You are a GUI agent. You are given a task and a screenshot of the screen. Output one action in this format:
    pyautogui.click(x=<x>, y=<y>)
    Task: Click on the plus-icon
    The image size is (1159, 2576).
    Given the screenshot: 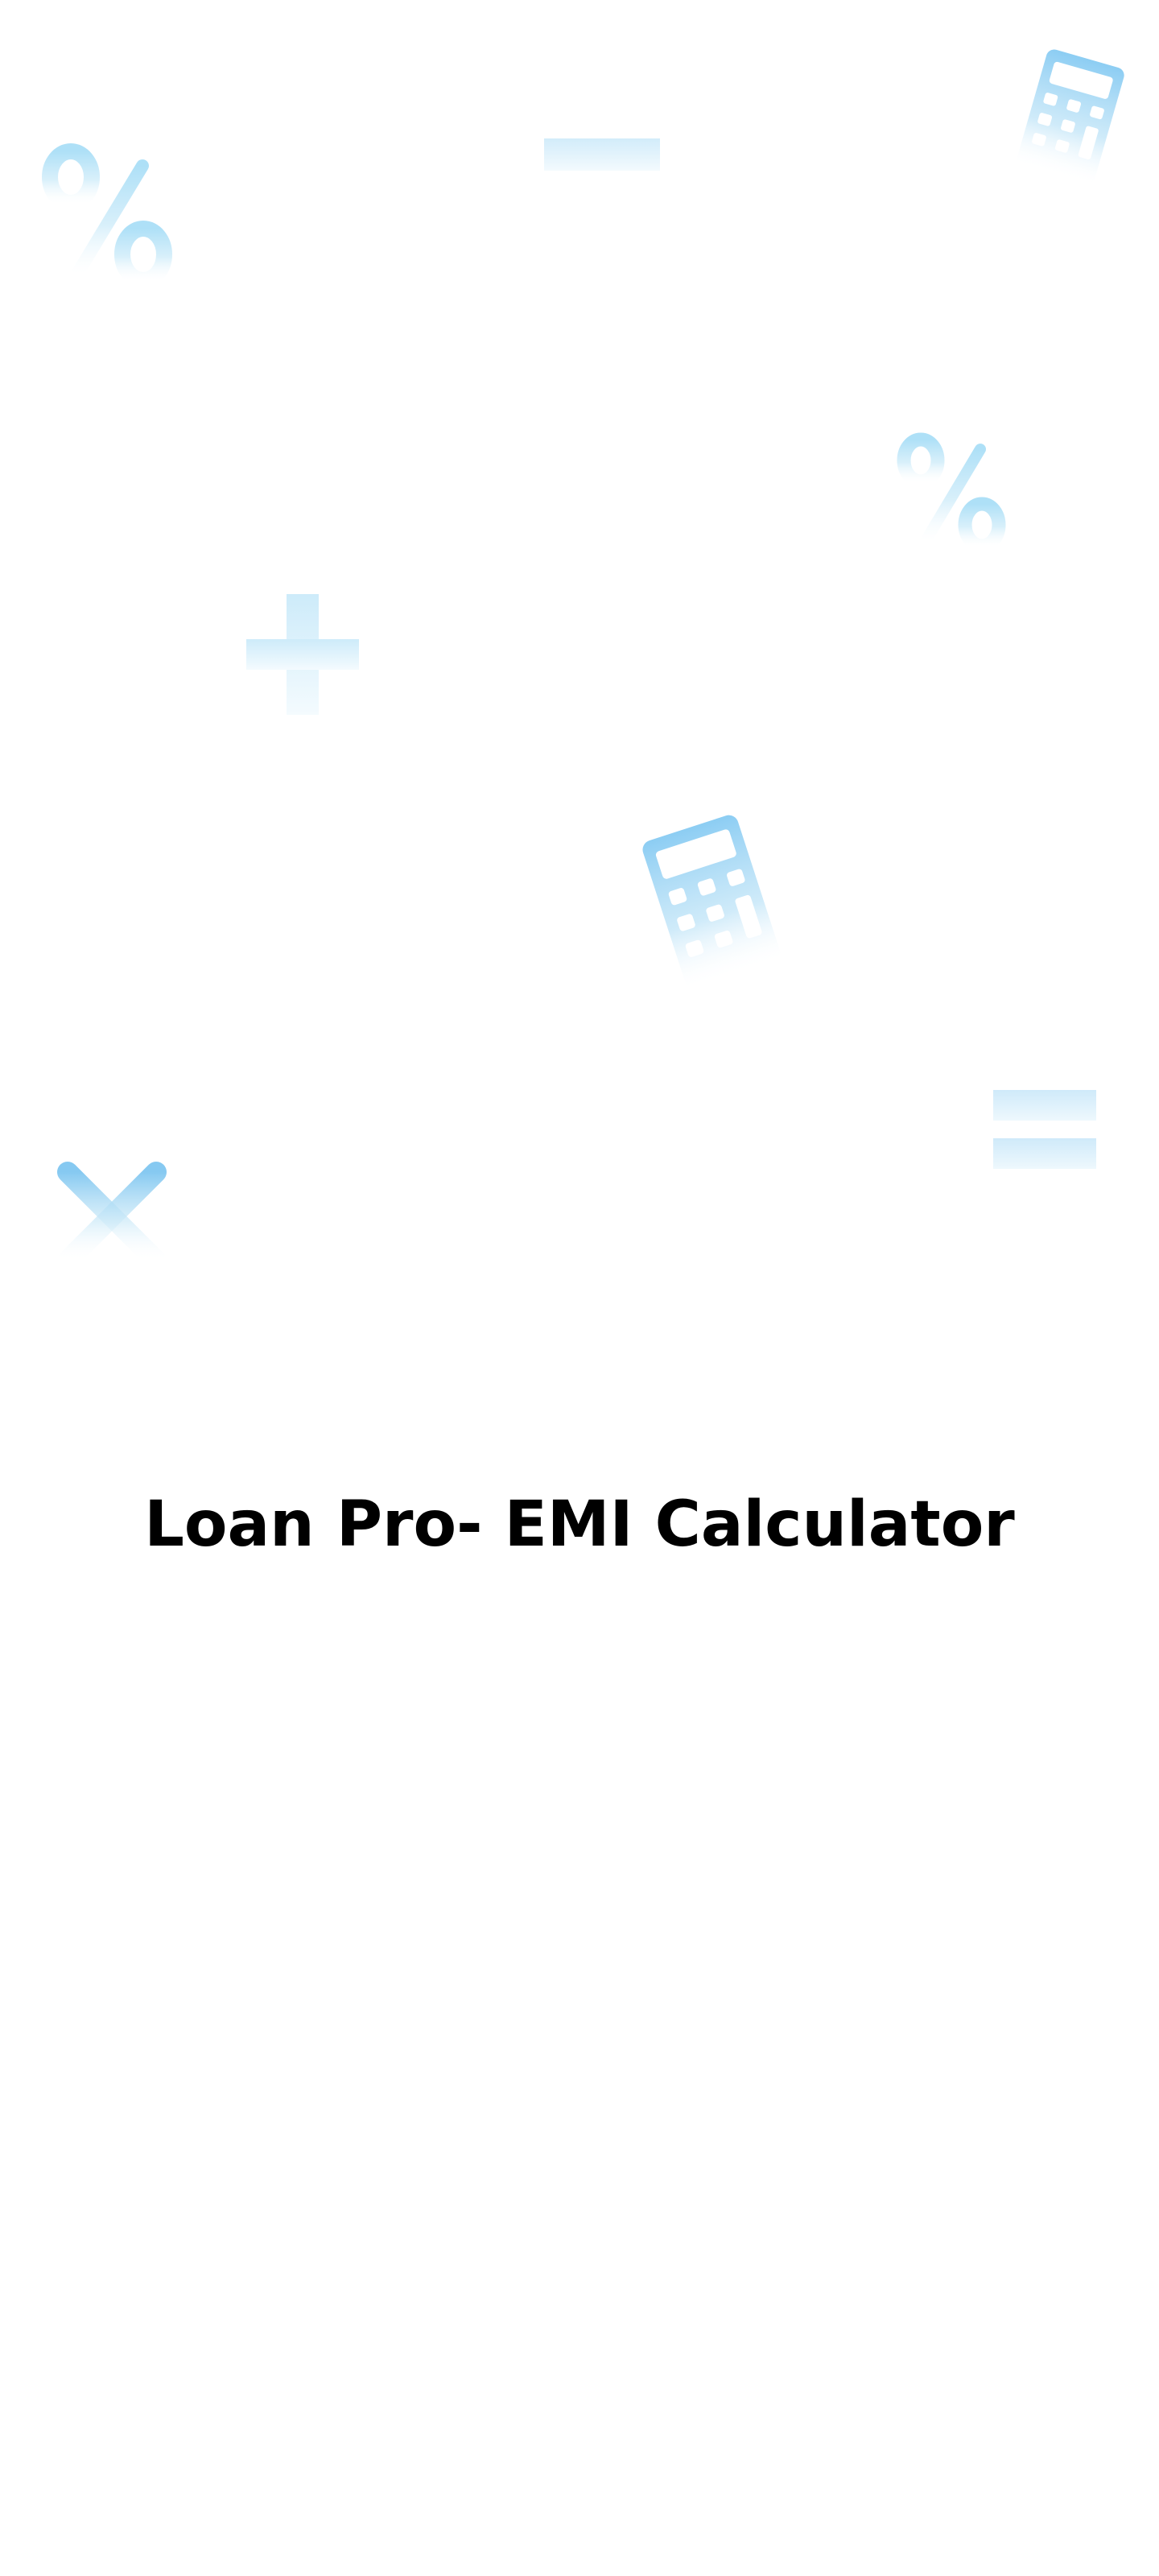 What is the action you would take?
    pyautogui.click(x=302, y=654)
    